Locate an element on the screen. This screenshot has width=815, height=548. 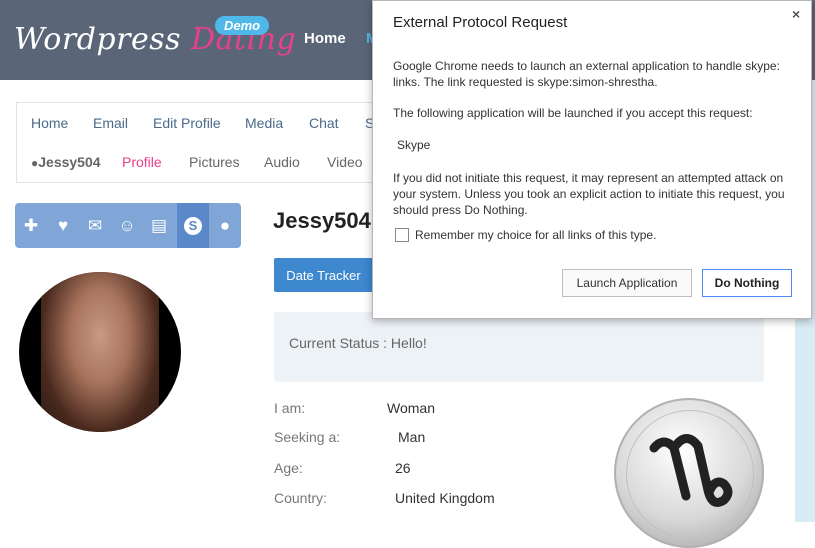
profile-action-icon-bar: ✚ ♥ ✉ ☺ ▤ S ● is located at coordinates (128, 225).